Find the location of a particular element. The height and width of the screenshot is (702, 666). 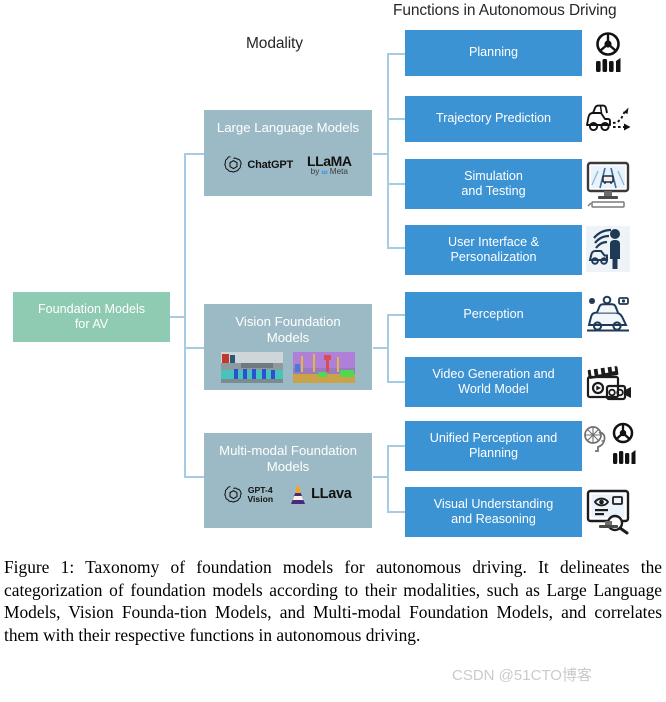

meta-llama-logo: LLaMA by ∞ Meta is located at coordinates (329, 165).